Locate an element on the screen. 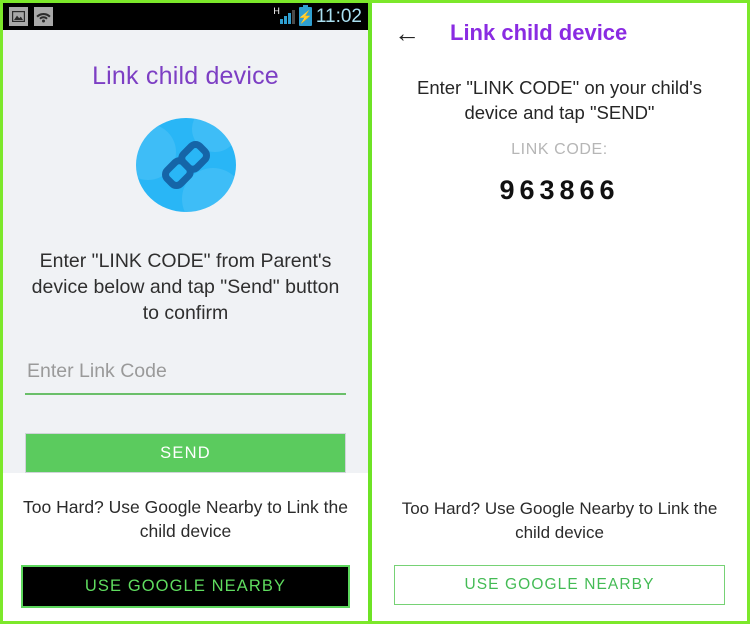  wifi-icon is located at coordinates (43, 16).